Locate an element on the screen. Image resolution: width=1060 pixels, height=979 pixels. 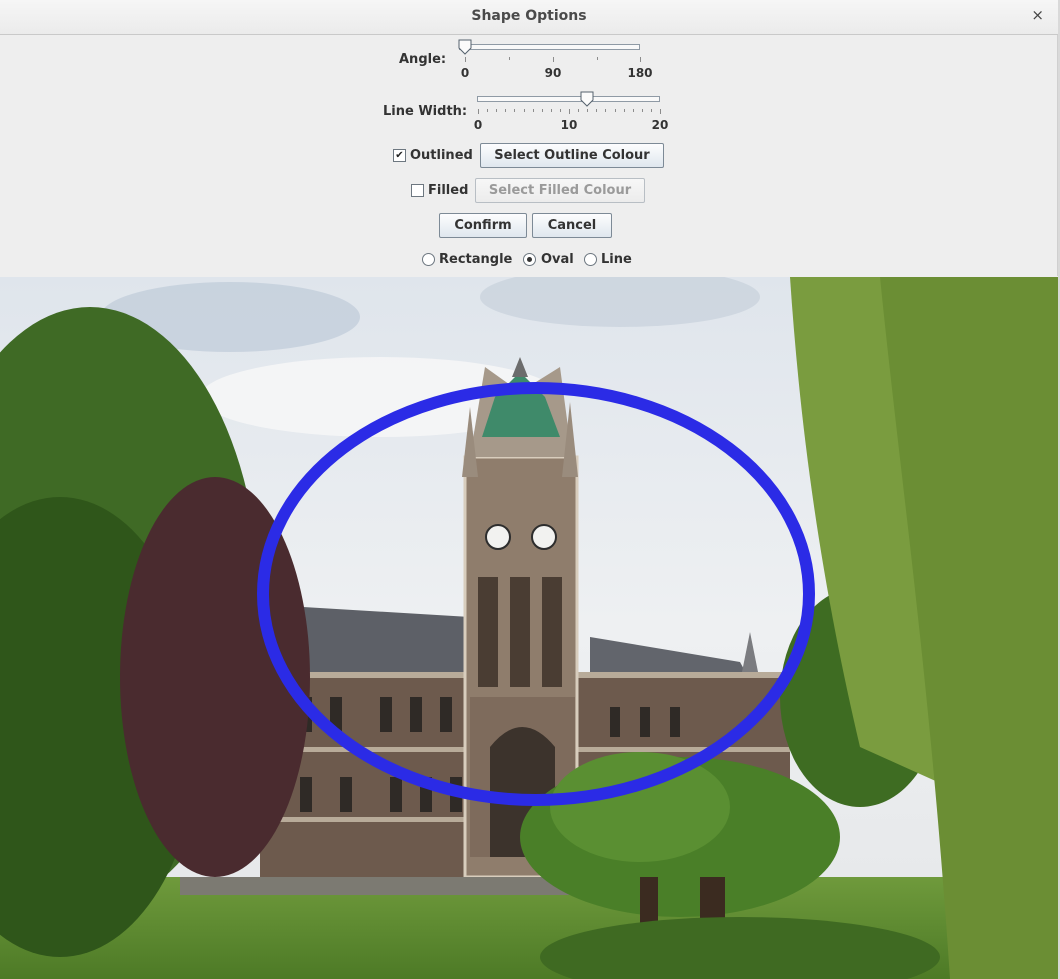
outlined-checkbox: ✔ is located at coordinates (399, 155).